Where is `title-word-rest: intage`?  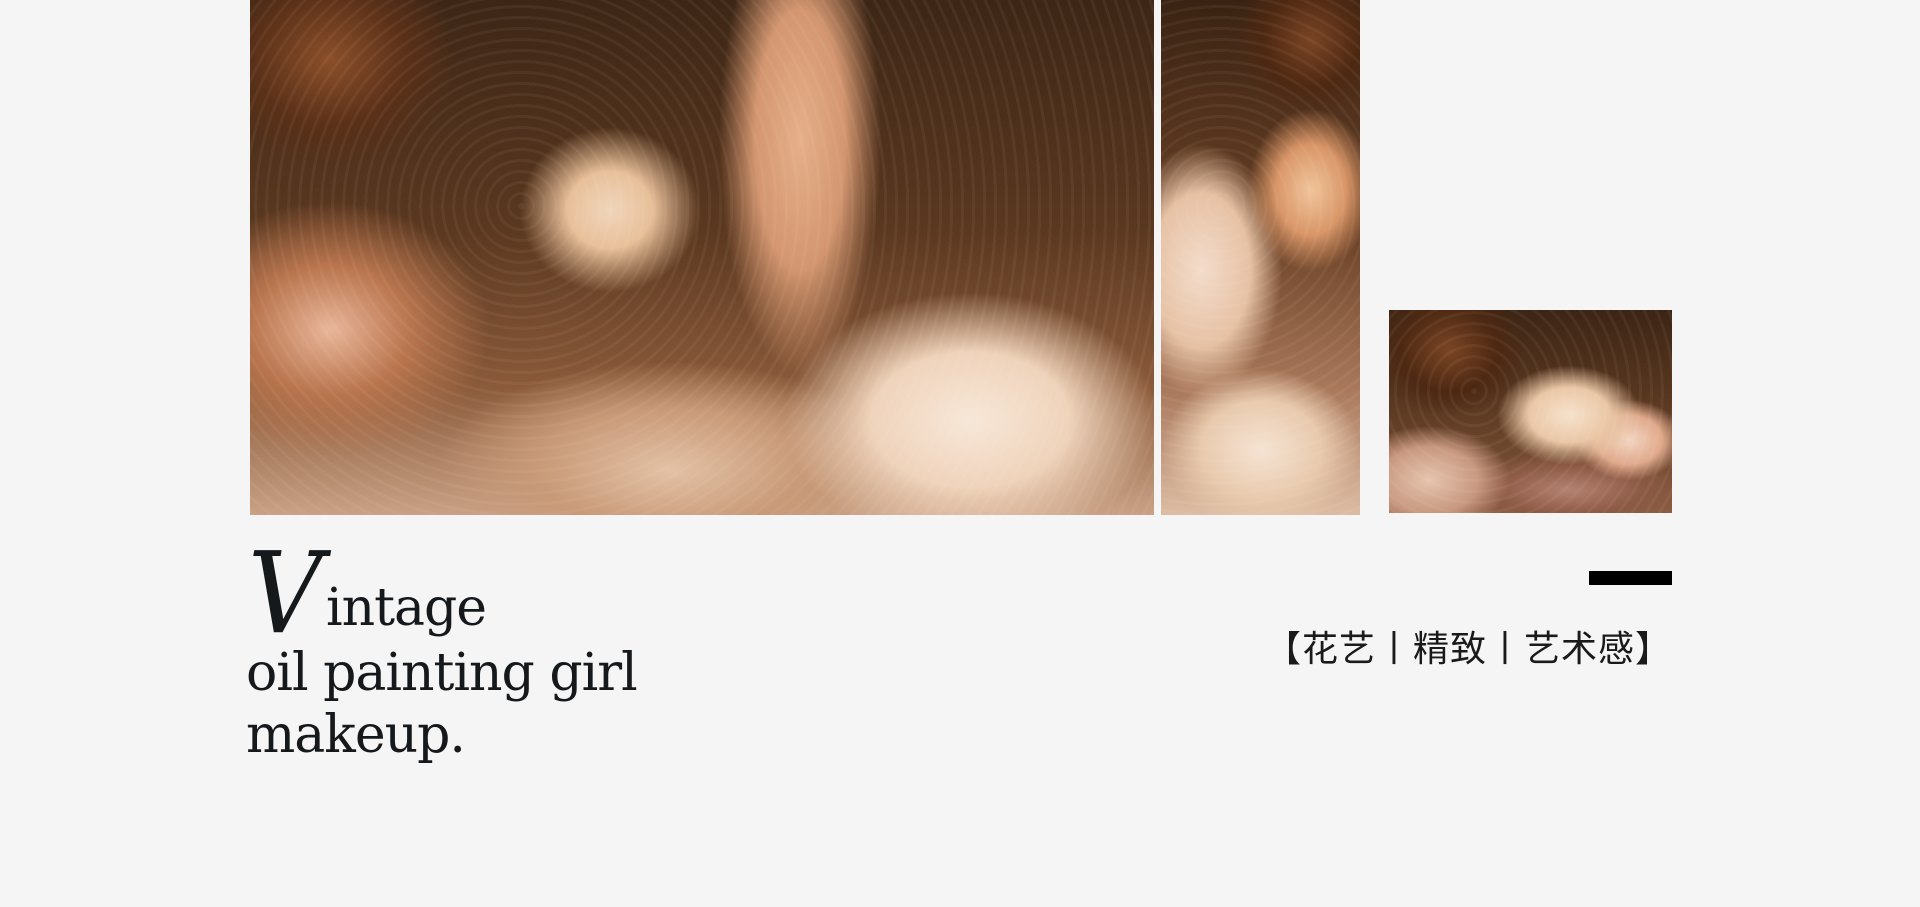
title-word-rest: intage is located at coordinates (406, 608).